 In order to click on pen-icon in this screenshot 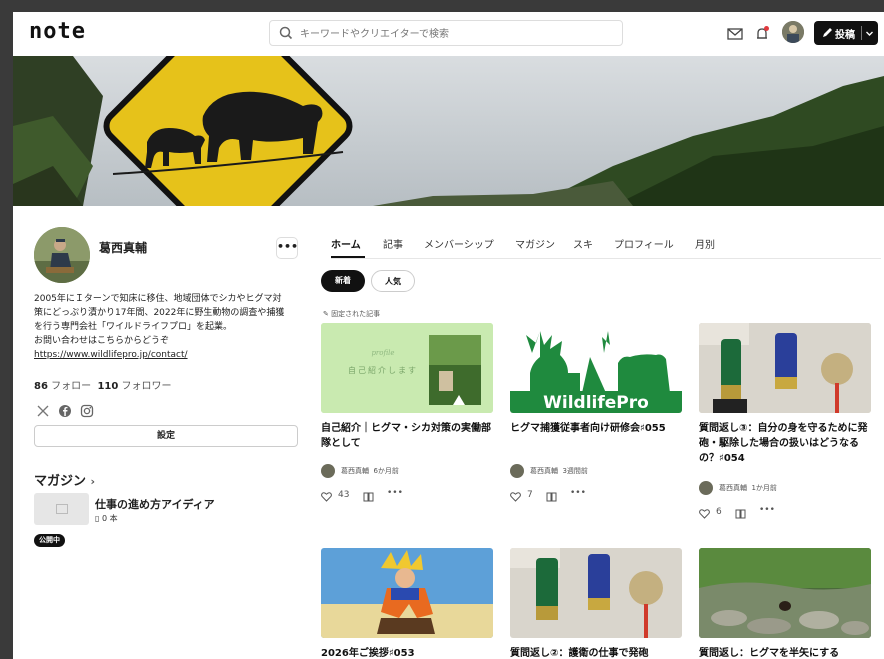, I will do `click(827, 32)`.